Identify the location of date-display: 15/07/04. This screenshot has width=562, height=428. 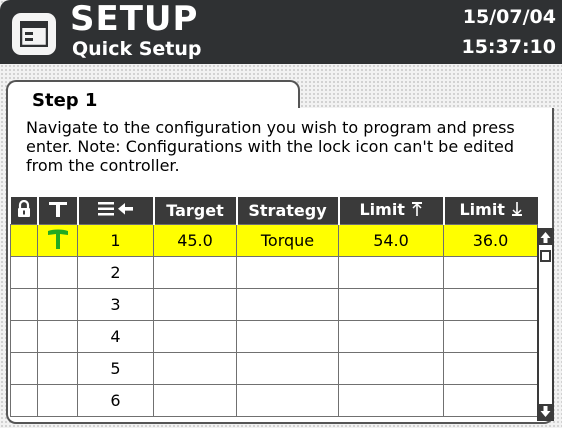
(509, 17).